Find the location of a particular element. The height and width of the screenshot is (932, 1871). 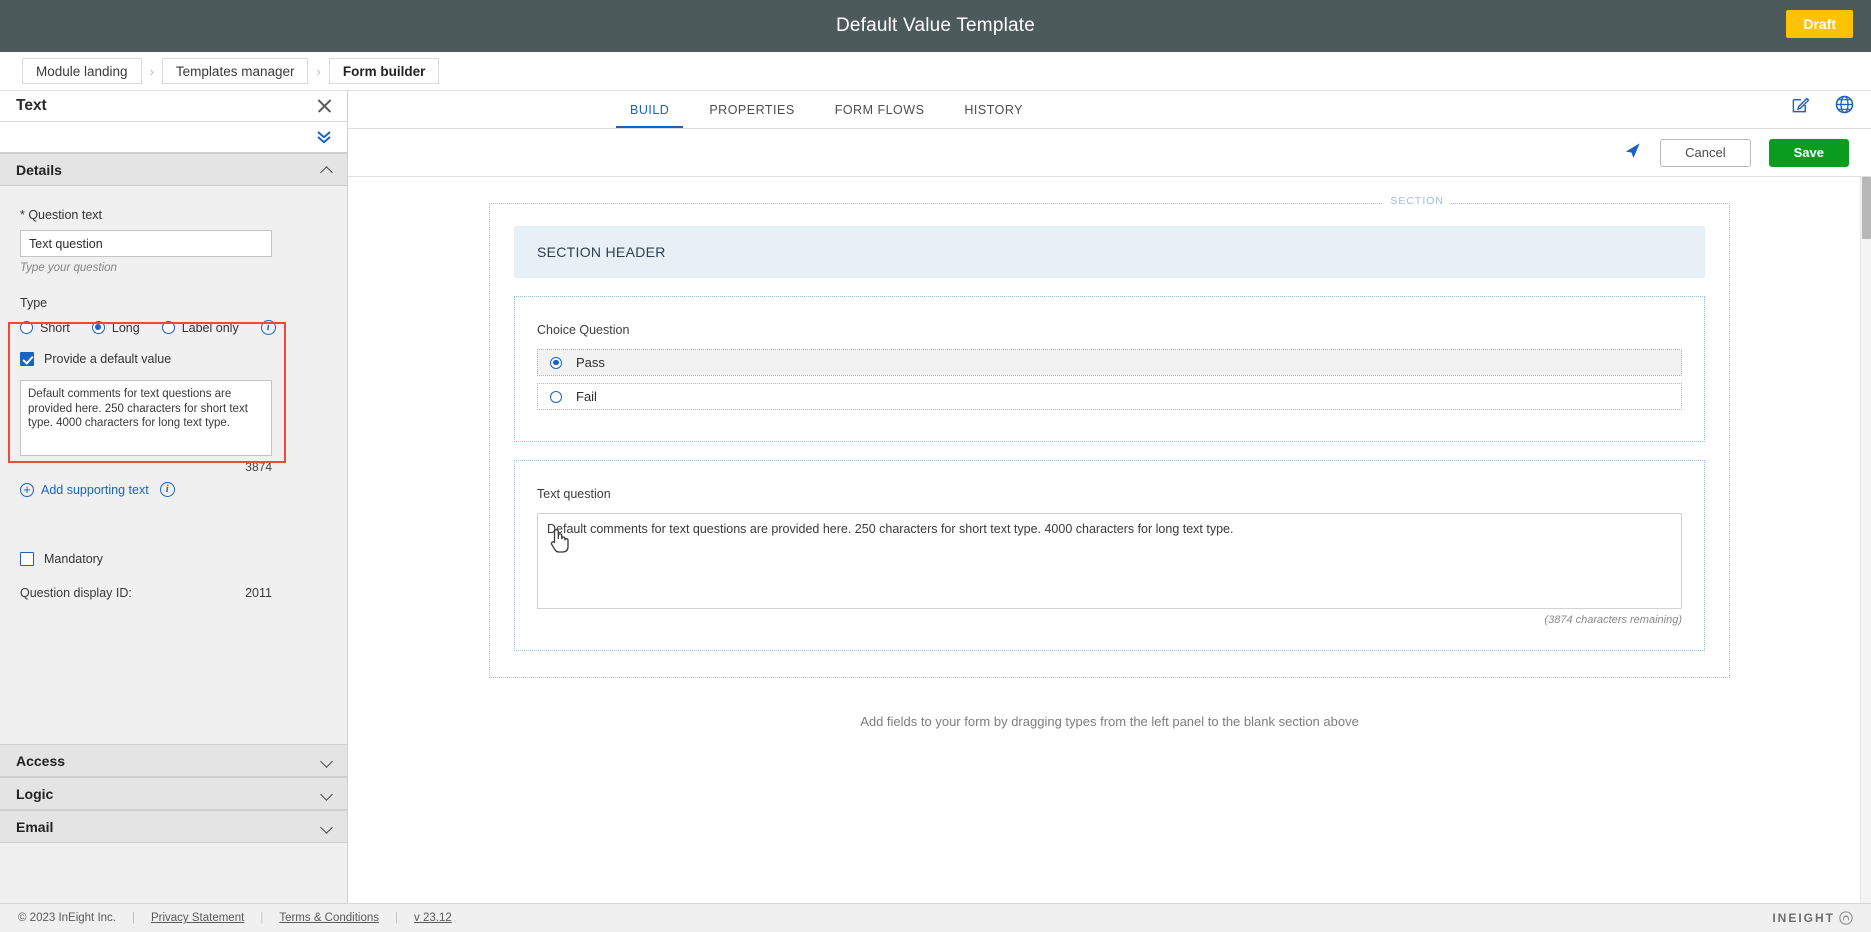

radio-icon-fail is located at coordinates (556, 396).